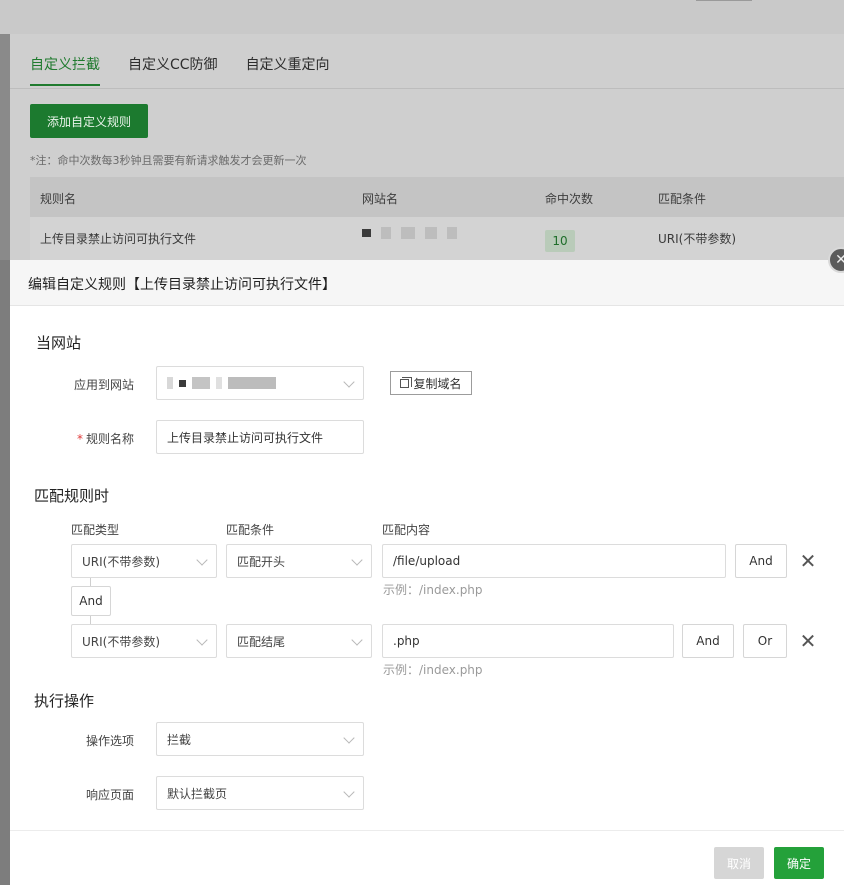 This screenshot has height=885, width=844. I want to click on apply-site-label: 应用到网站, so click(103, 385).